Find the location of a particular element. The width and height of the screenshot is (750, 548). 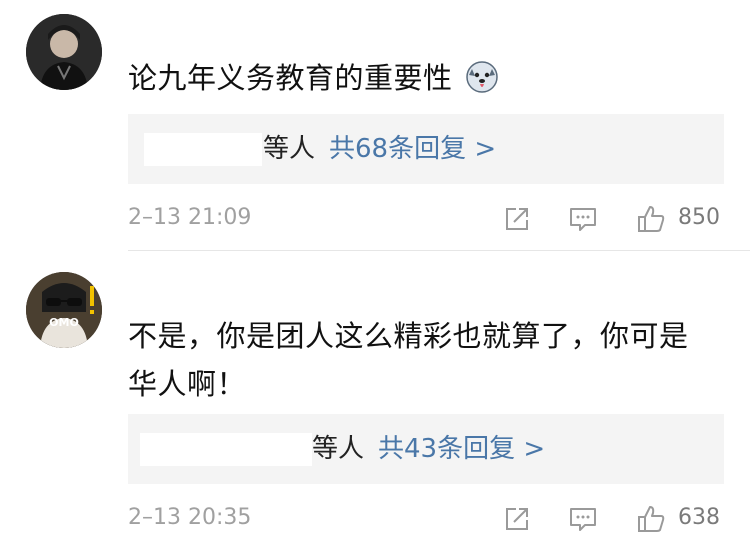

comment-meta: 2–13 20:35 638 is located at coordinates (375, 518).